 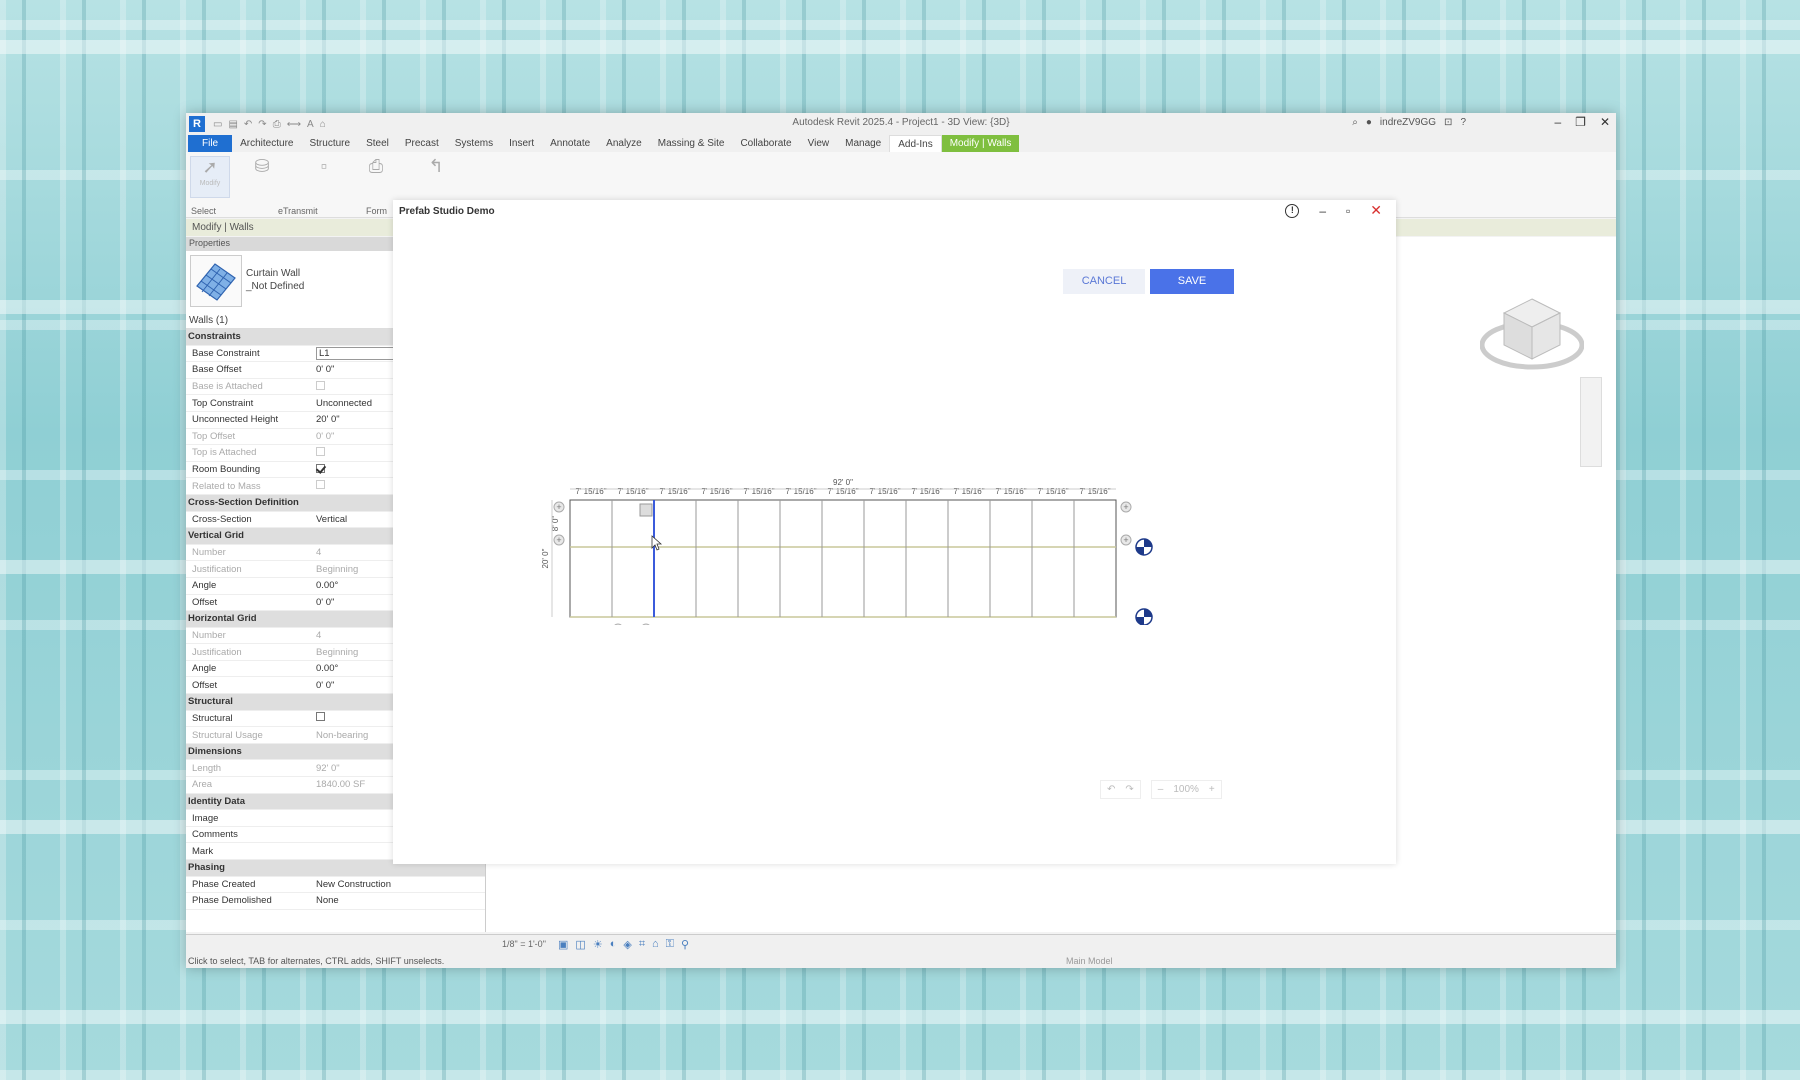 What do you see at coordinates (329, 143) in the screenshot?
I see `tab-structure: Structure` at bounding box center [329, 143].